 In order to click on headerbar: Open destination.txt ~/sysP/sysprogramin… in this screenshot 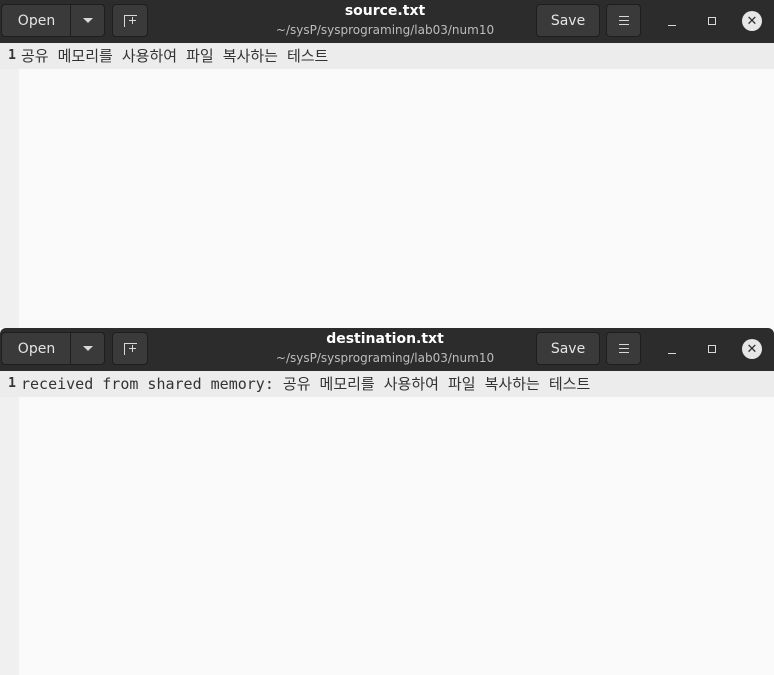, I will do `click(387, 349)`.